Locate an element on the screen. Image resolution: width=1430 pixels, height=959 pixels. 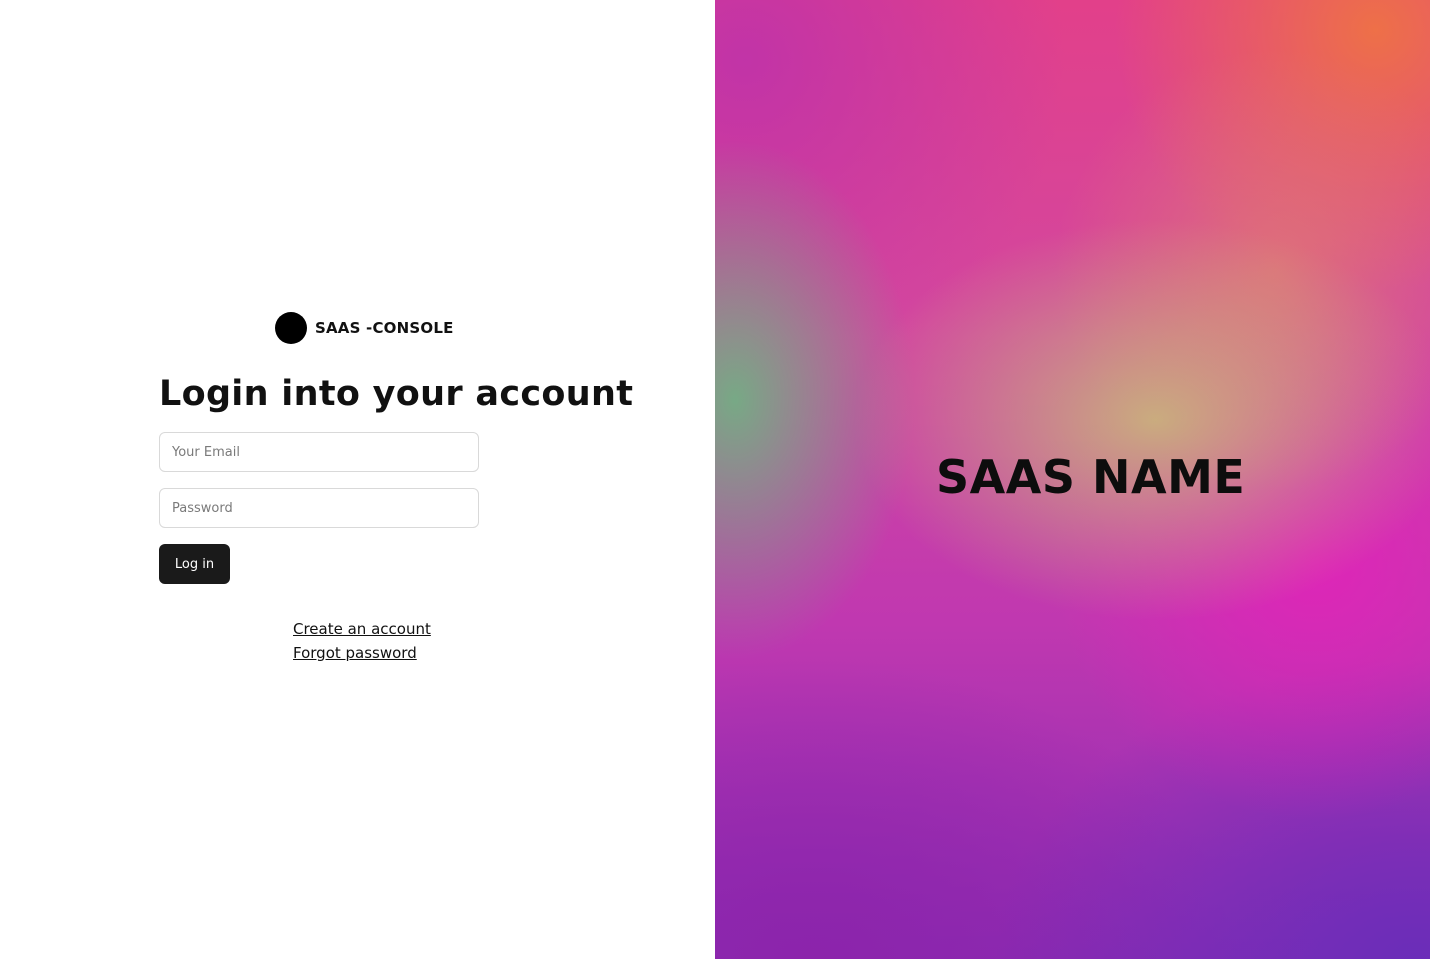
email-field is located at coordinates (319, 452).